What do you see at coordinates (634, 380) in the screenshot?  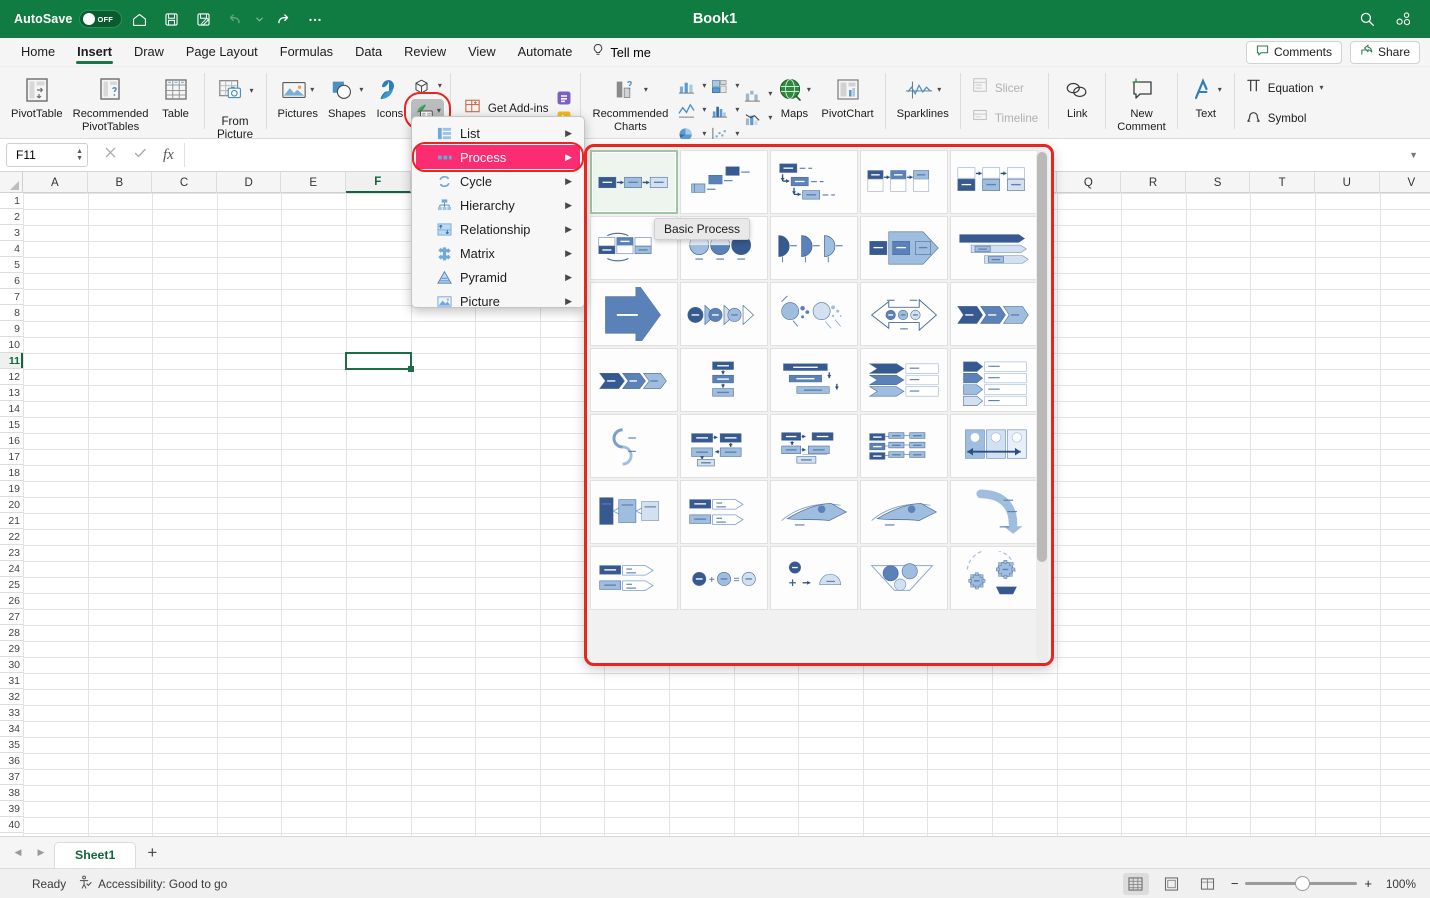 I see `gallery-item-staggered-process` at bounding box center [634, 380].